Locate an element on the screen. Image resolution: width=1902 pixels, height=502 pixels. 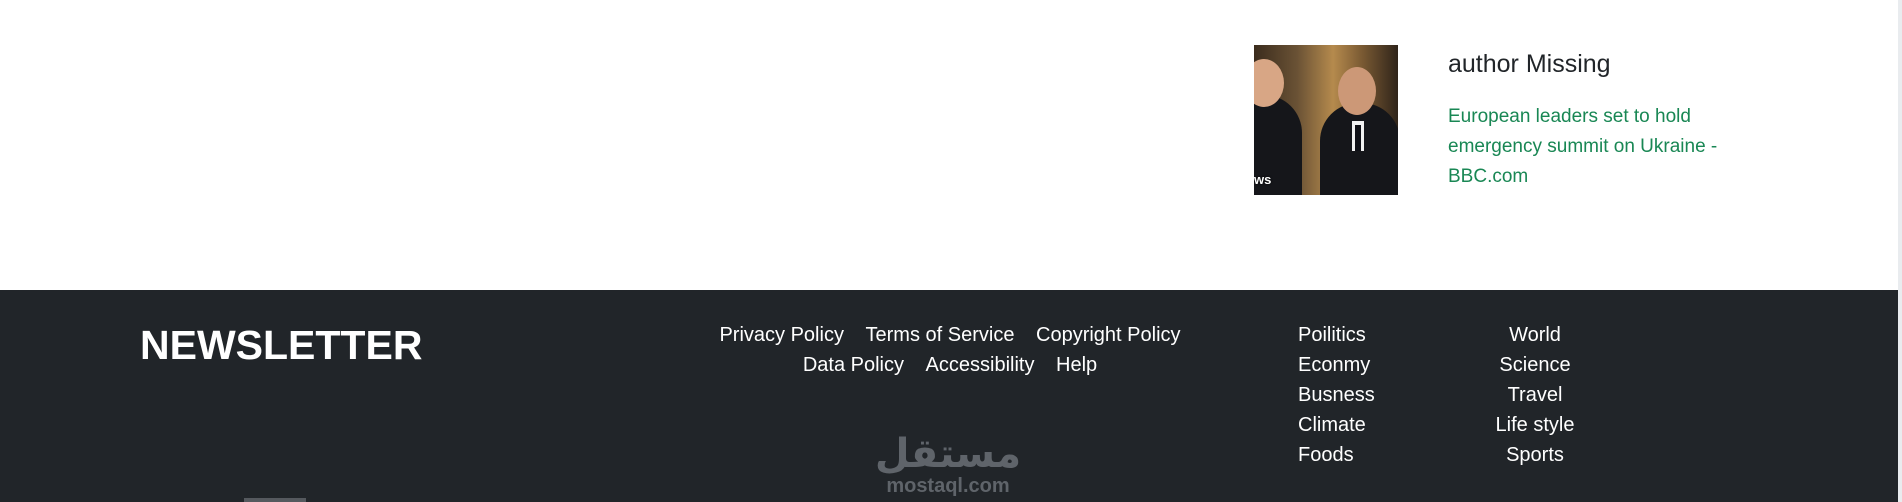
category-economy-link: Econmy is located at coordinates (1336, 365).